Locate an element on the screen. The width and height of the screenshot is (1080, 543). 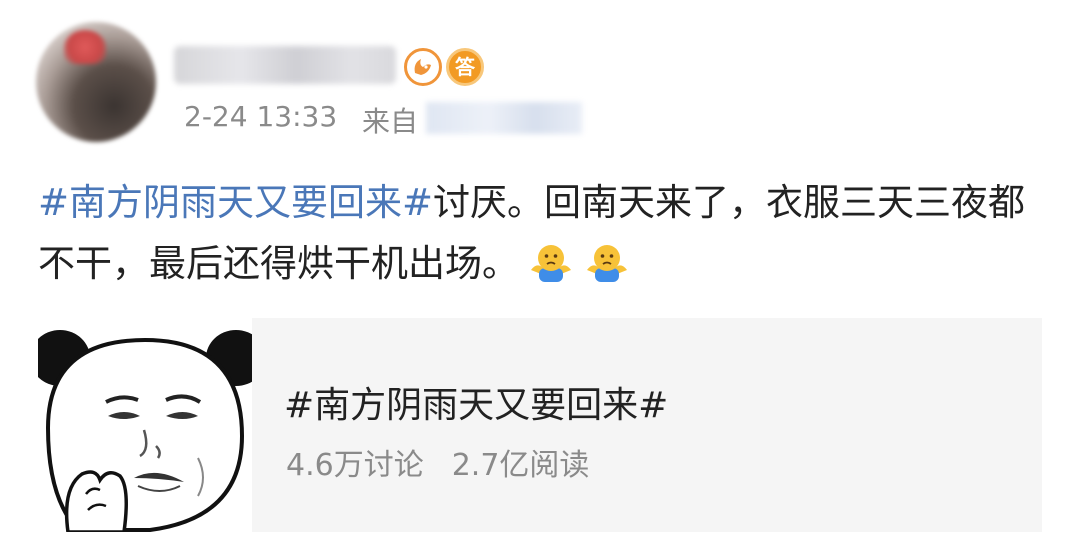
panda-meme-image is located at coordinates (145, 425).